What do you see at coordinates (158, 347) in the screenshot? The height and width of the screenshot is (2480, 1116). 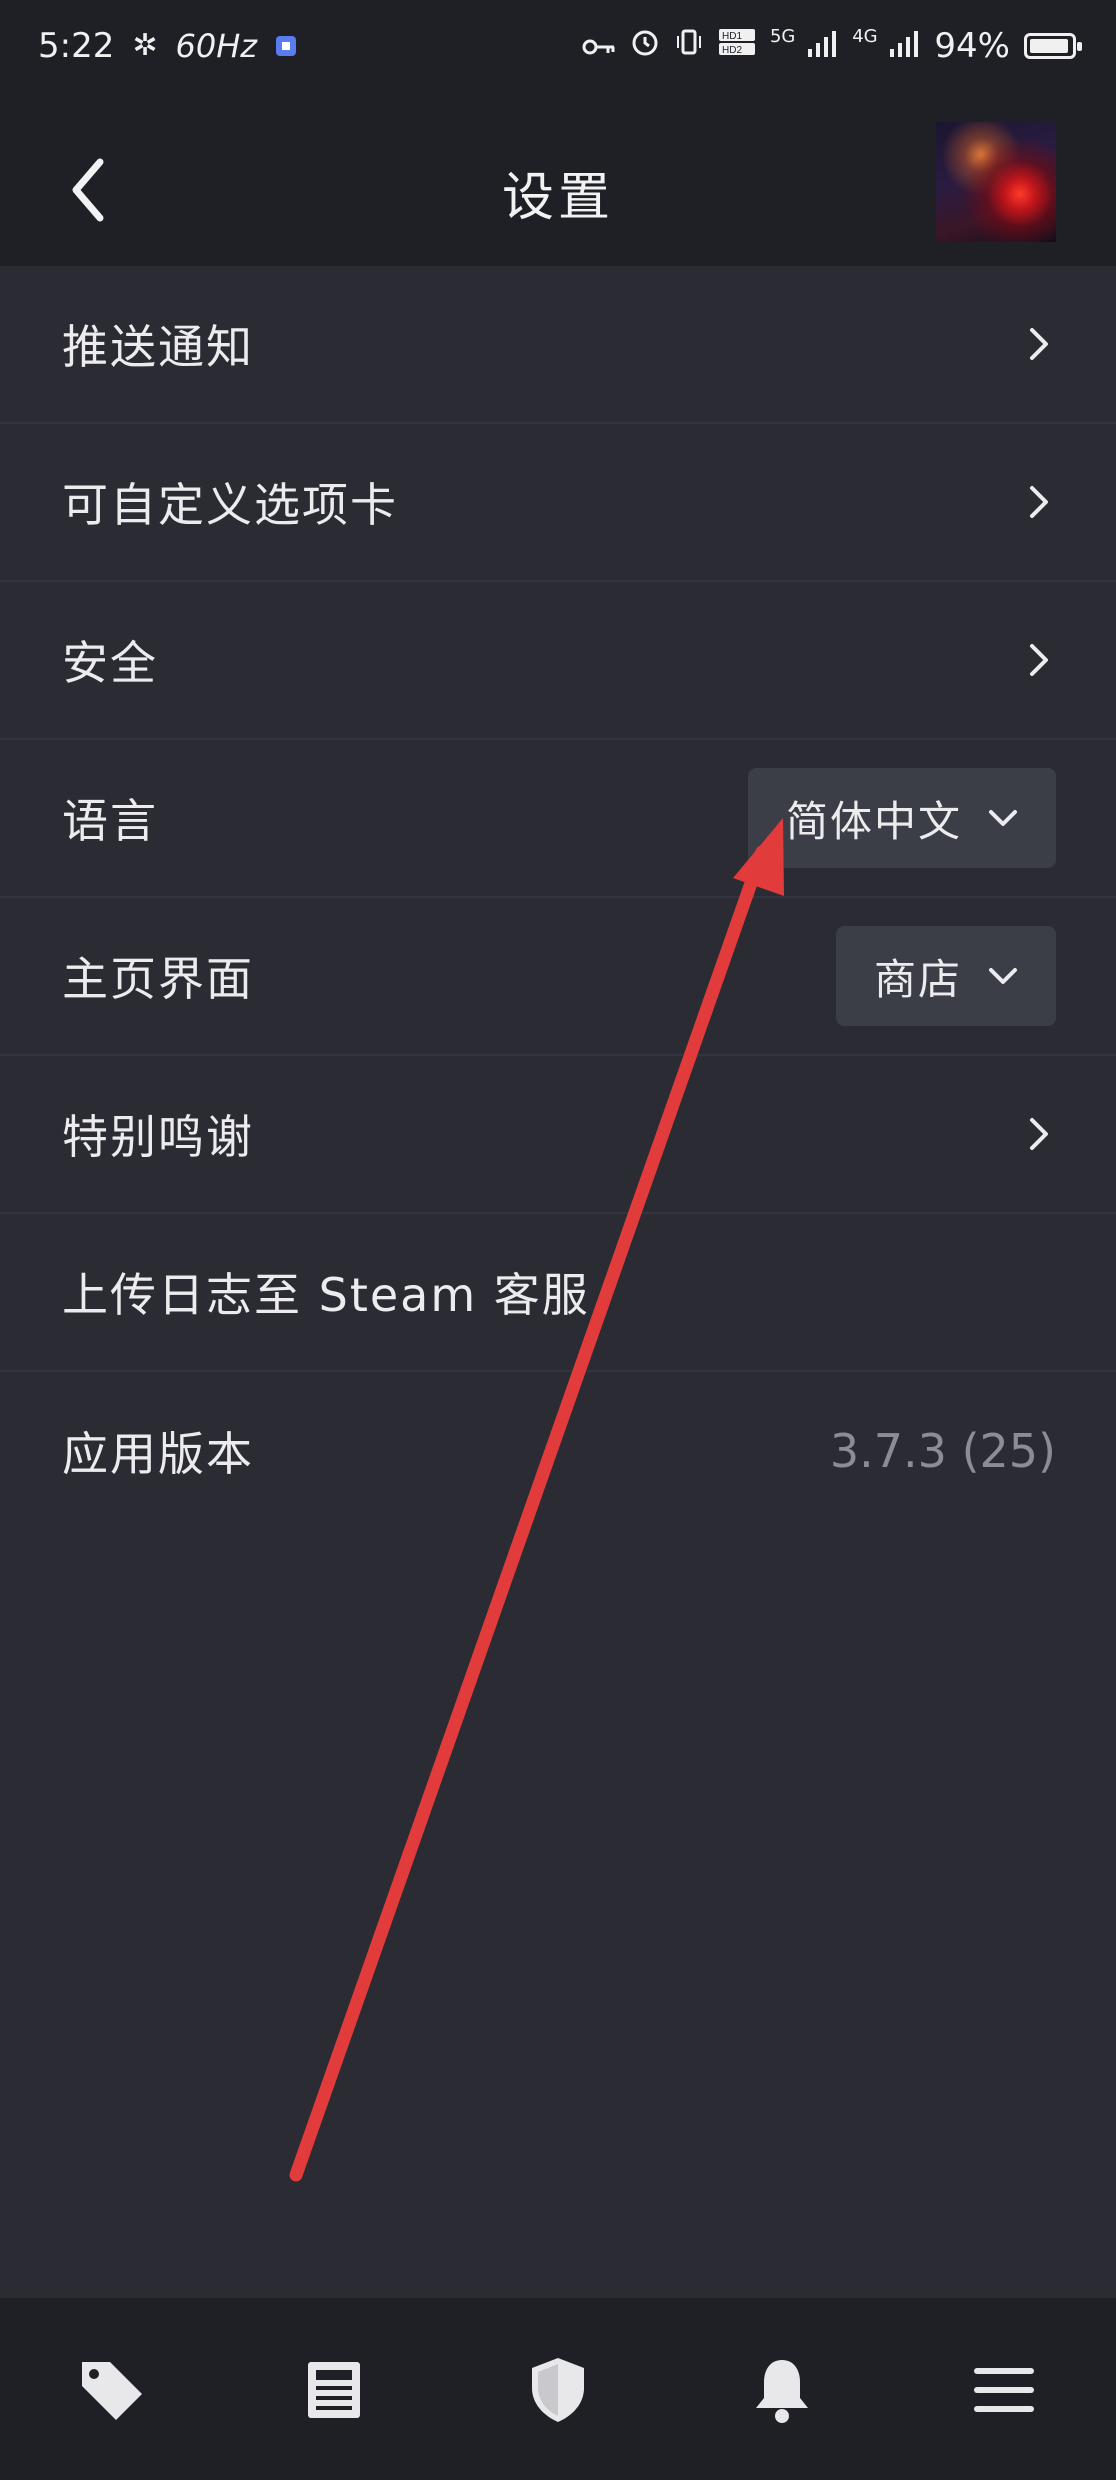 I see `setting-label: 推送通知` at bounding box center [158, 347].